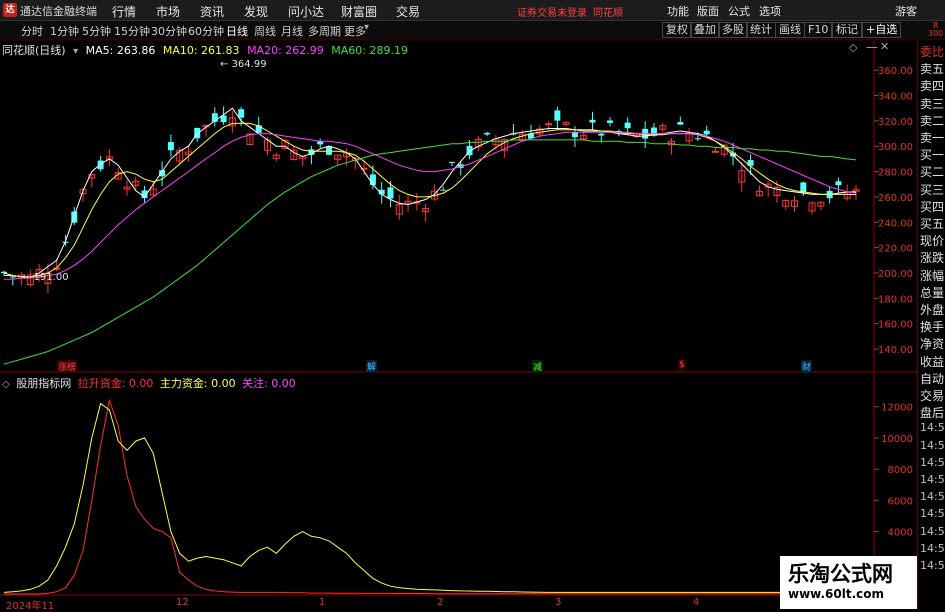 This screenshot has height=612, width=945. I want to click on y-tick-label: 160.00, so click(895, 325).